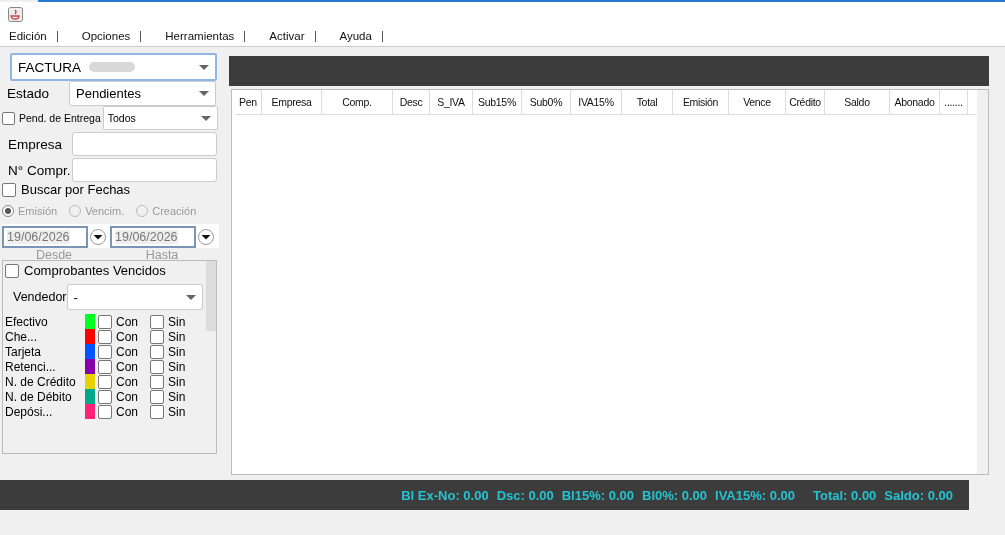 Image resolution: width=1005 pixels, height=535 pixels. What do you see at coordinates (675, 495) in the screenshot?
I see `total-text: Bl0%: 0.00` at bounding box center [675, 495].